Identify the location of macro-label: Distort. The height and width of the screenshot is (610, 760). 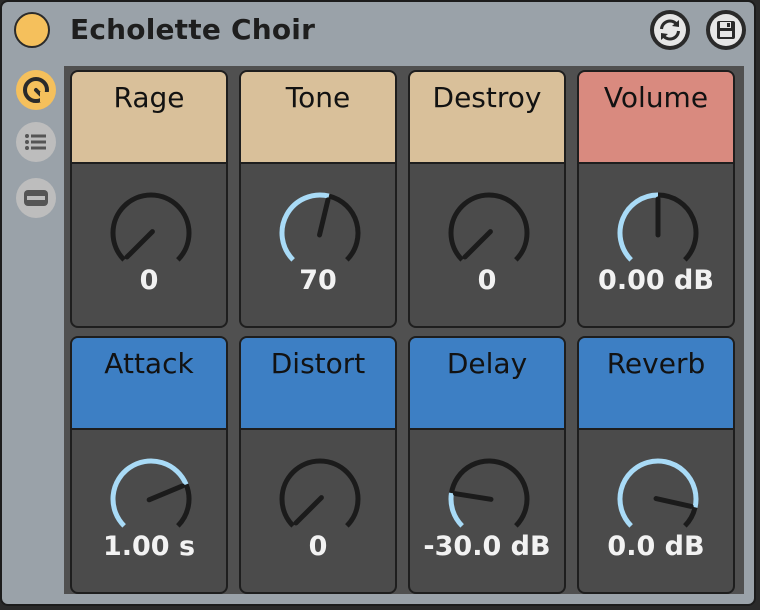
(318, 363).